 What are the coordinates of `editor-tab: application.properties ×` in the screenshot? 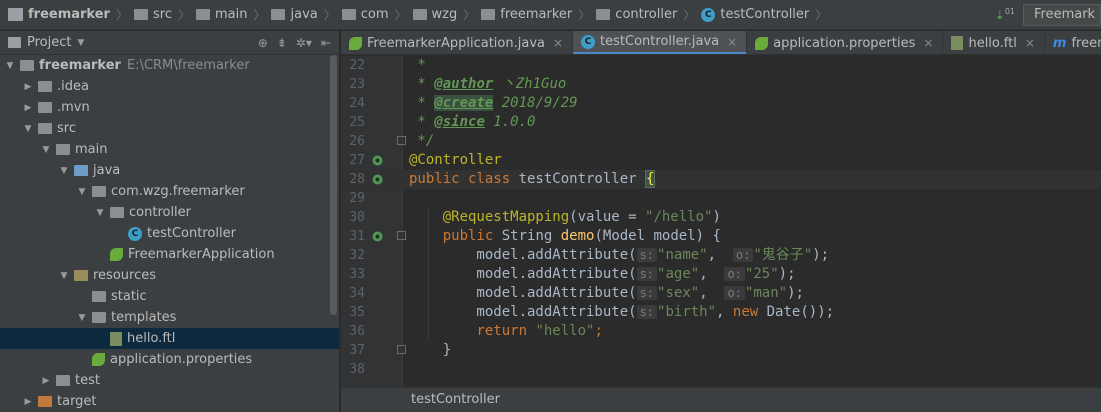 It's located at (845, 42).